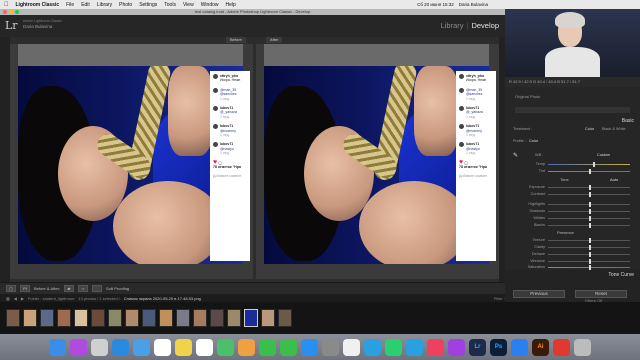 The image size is (640, 360). What do you see at coordinates (69, 288) in the screenshot?
I see `swap-button: ⇄` at bounding box center [69, 288].